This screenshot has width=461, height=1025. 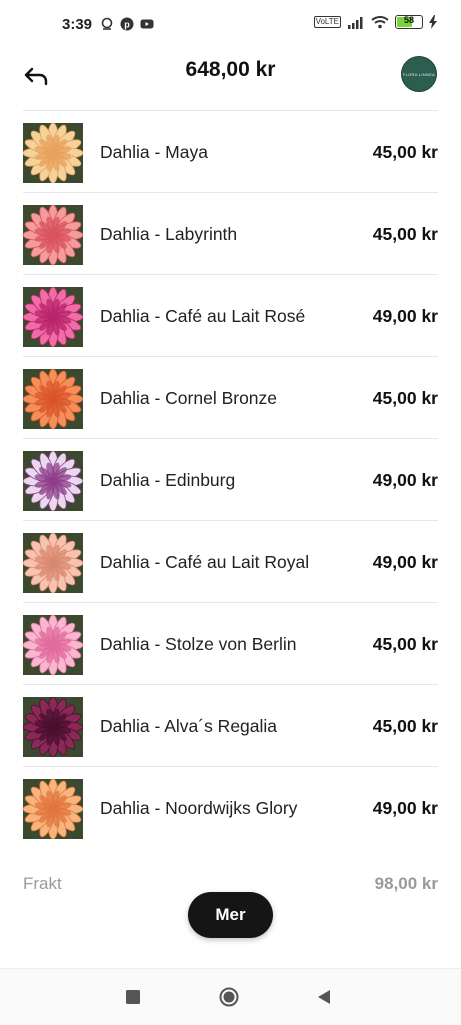 I want to click on order-item-row: Dahlia - Café au Lait Rosé 49,00 kr, so click(x=230, y=315).